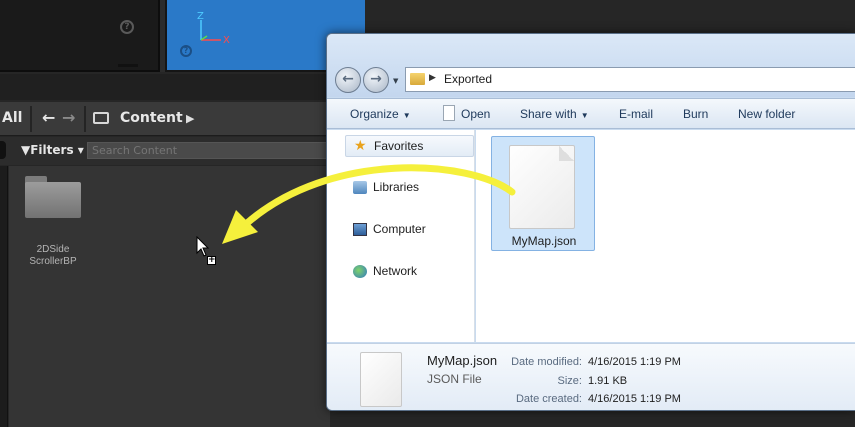  What do you see at coordinates (127, 27) in the screenshot?
I see `help-icon: ?` at bounding box center [127, 27].